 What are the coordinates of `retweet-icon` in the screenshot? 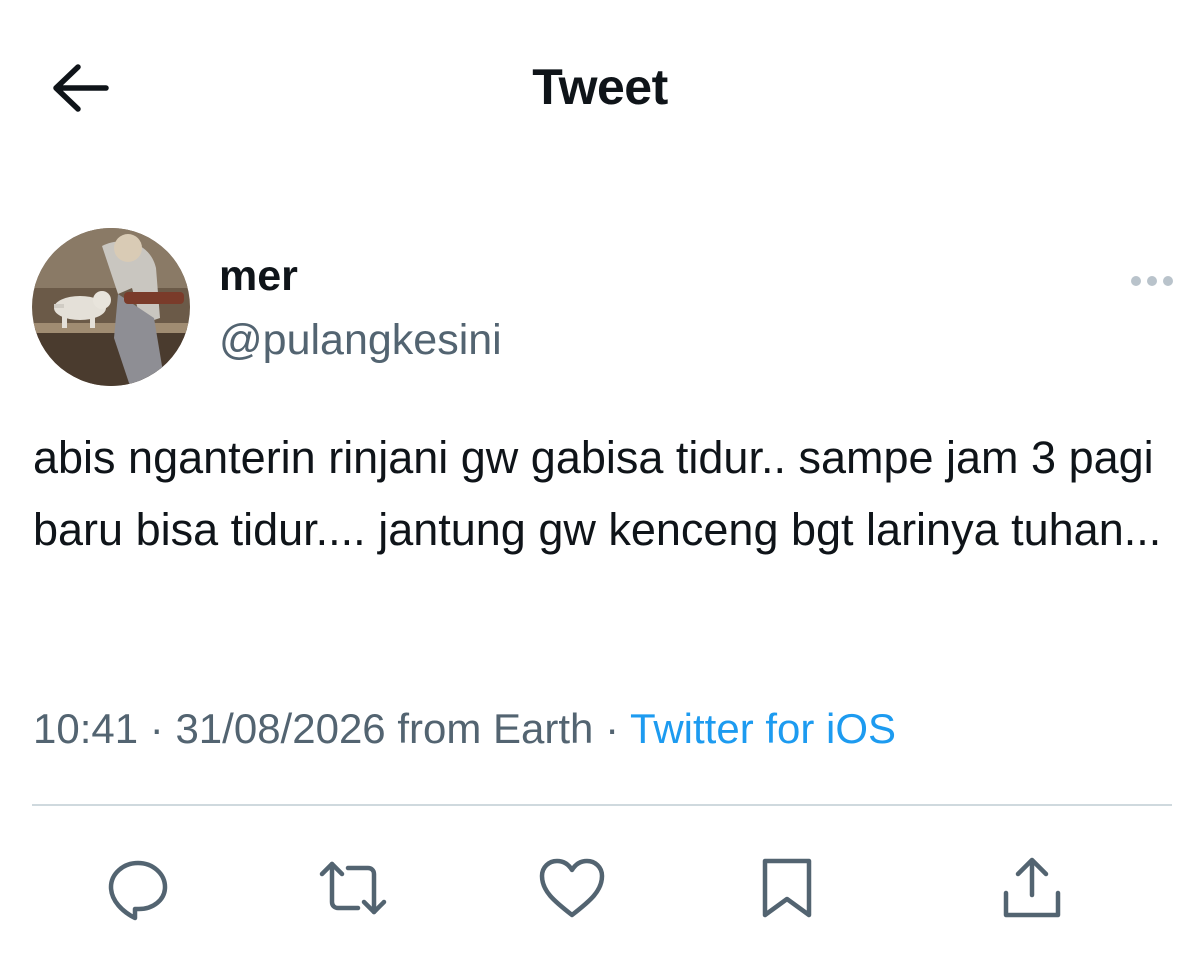 It's located at (353, 888).